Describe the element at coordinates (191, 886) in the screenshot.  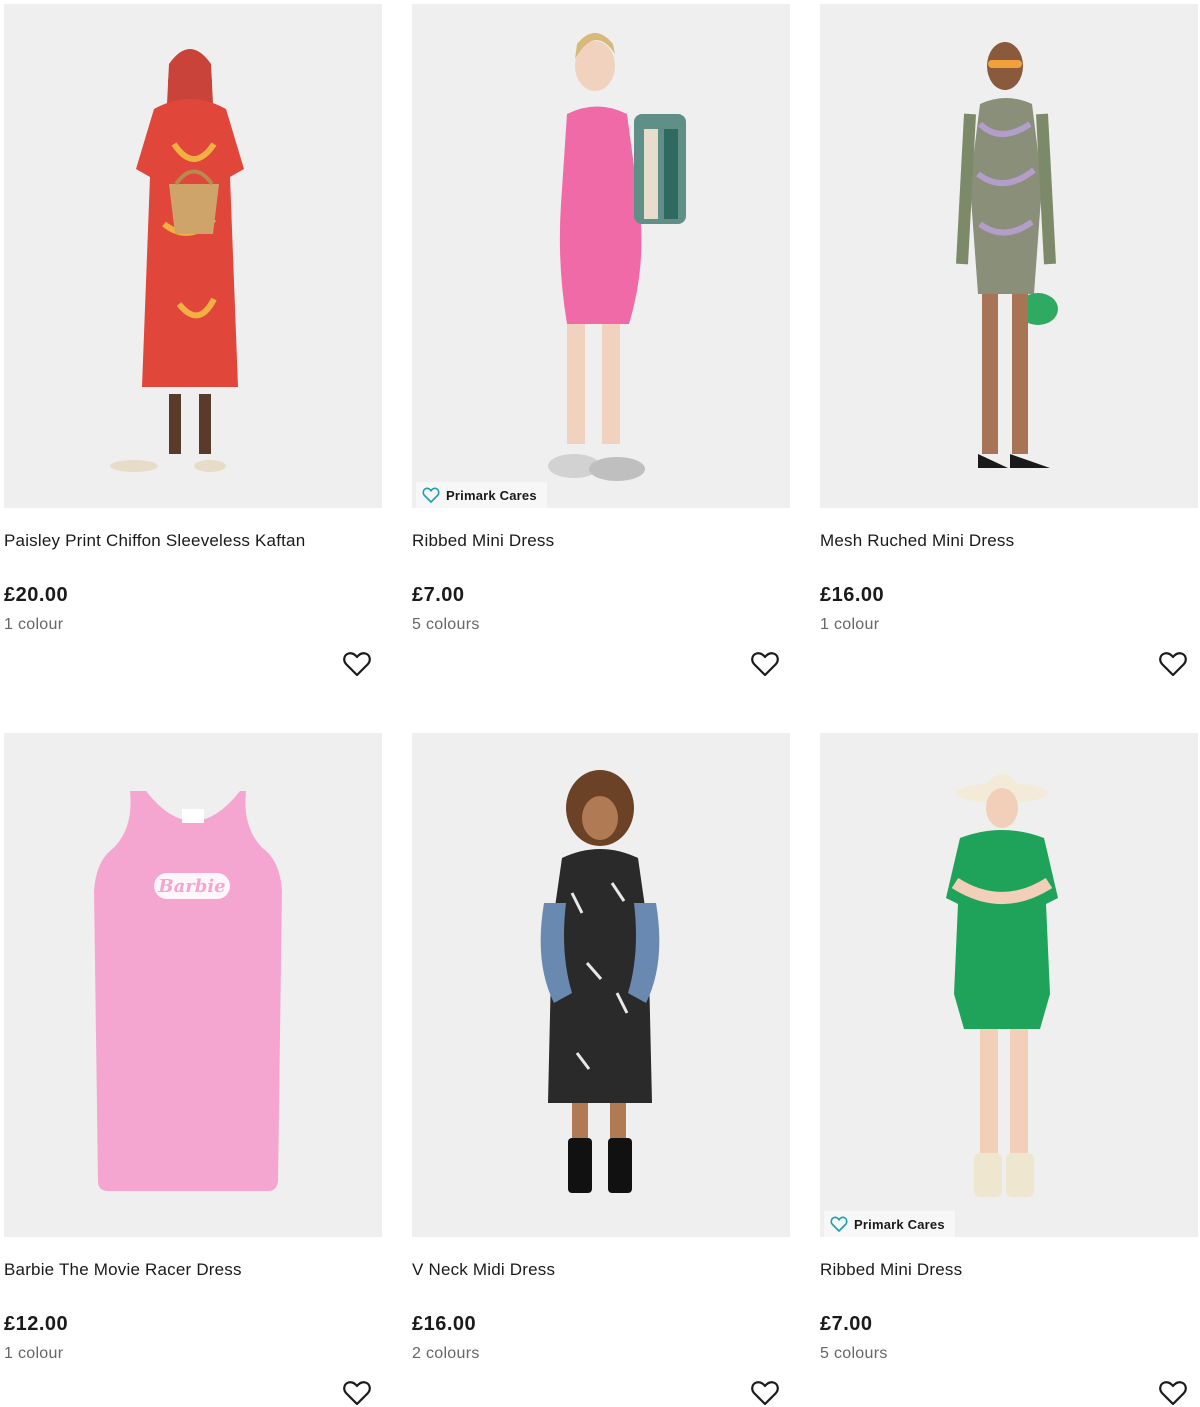
I see `barbie-print-text: Barbie` at that location.